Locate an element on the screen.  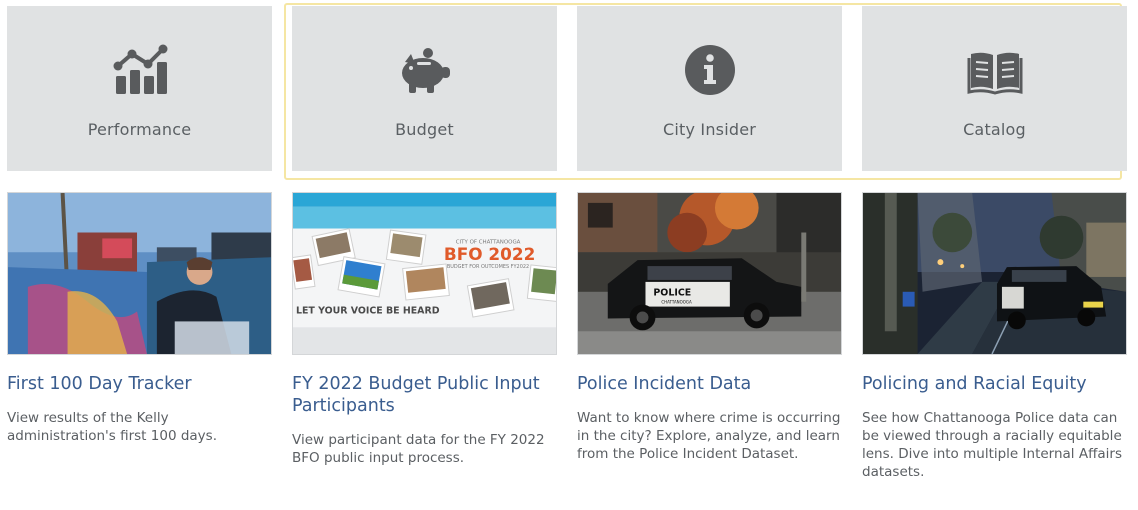
tile-label: City Insider is located at coordinates (709, 129).